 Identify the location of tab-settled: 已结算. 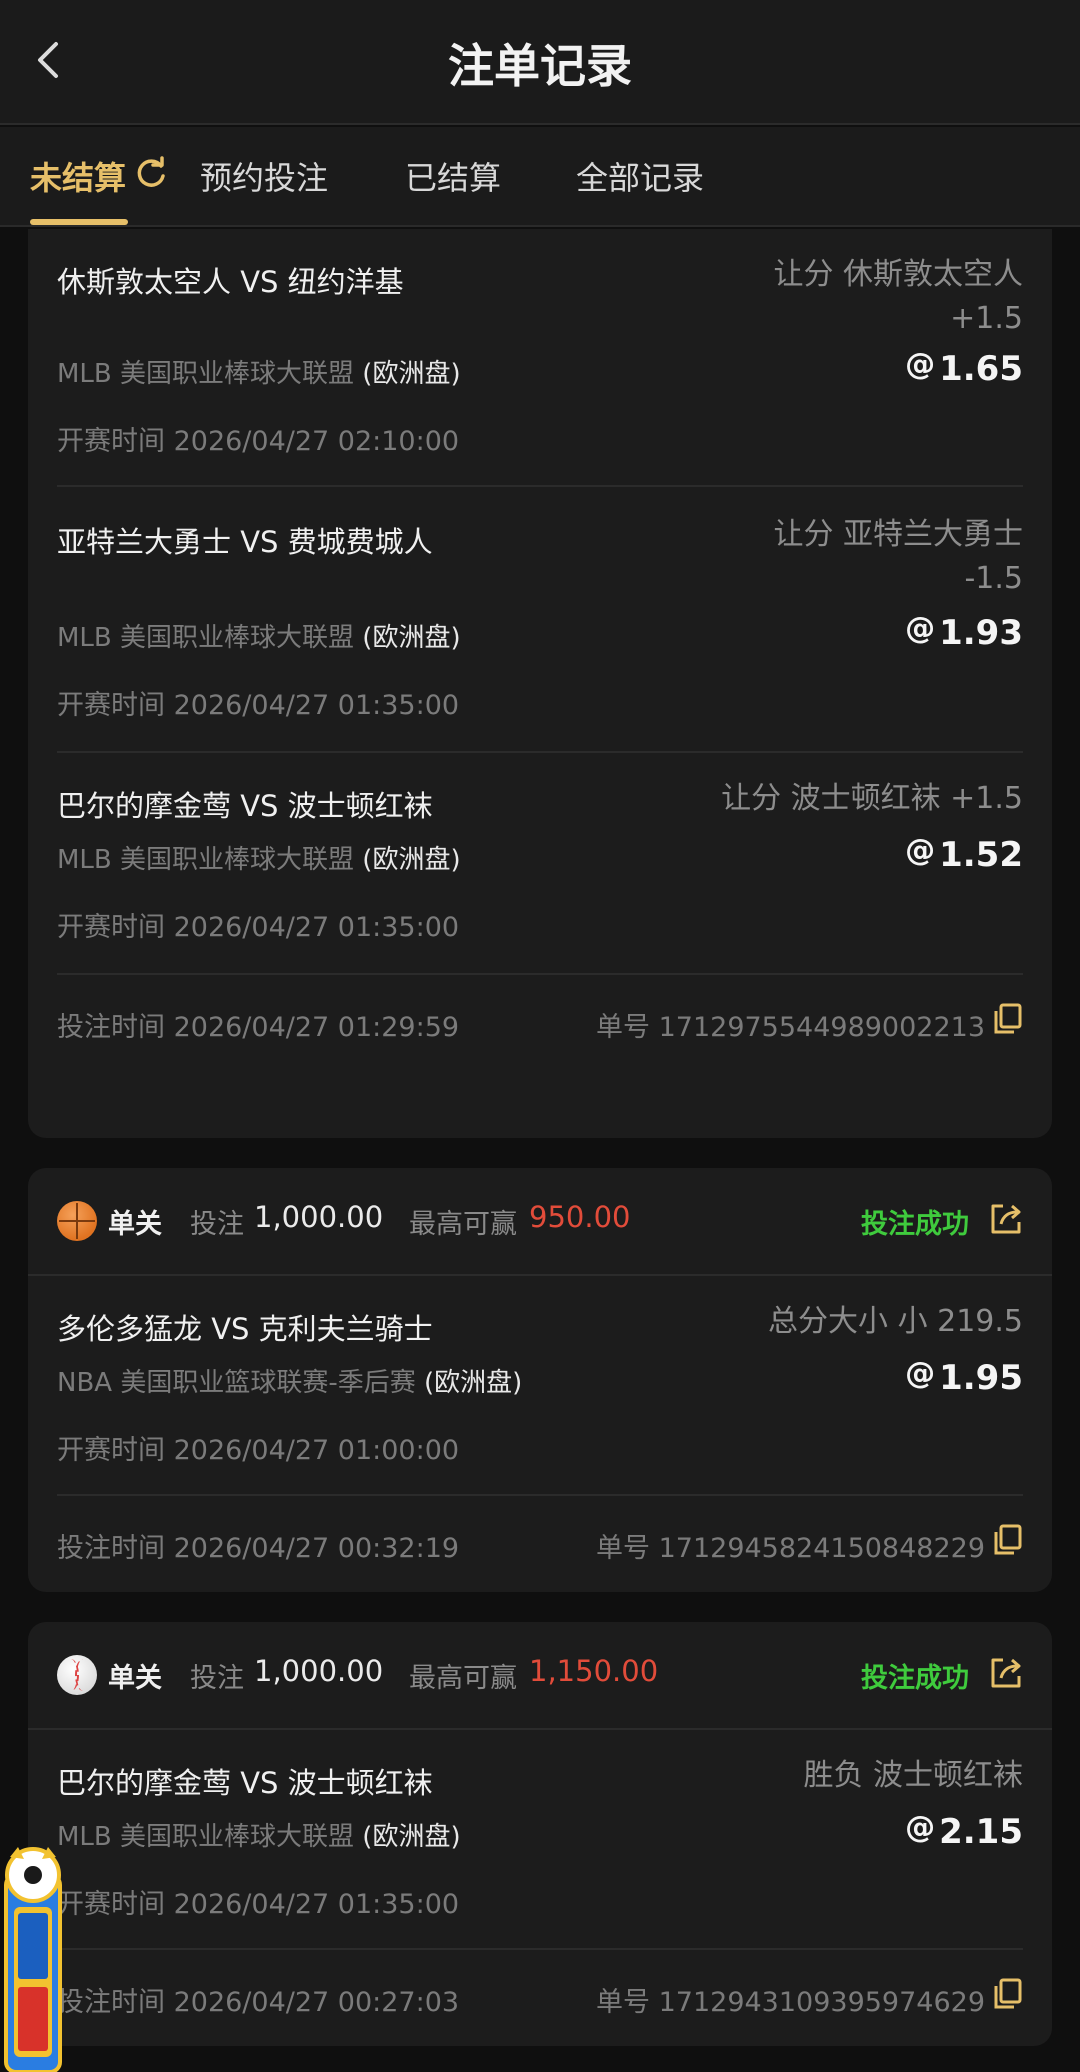
(453, 176).